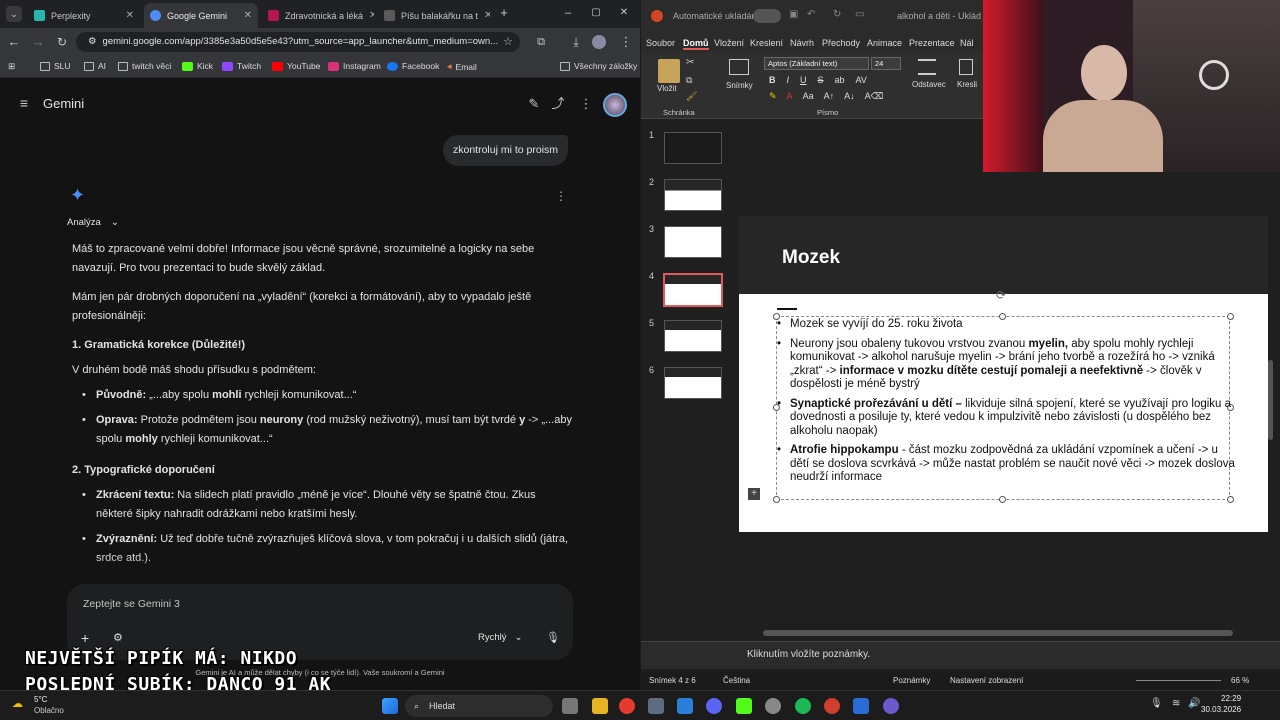  I want to click on site-info-icon: ⚙, so click(92, 41).